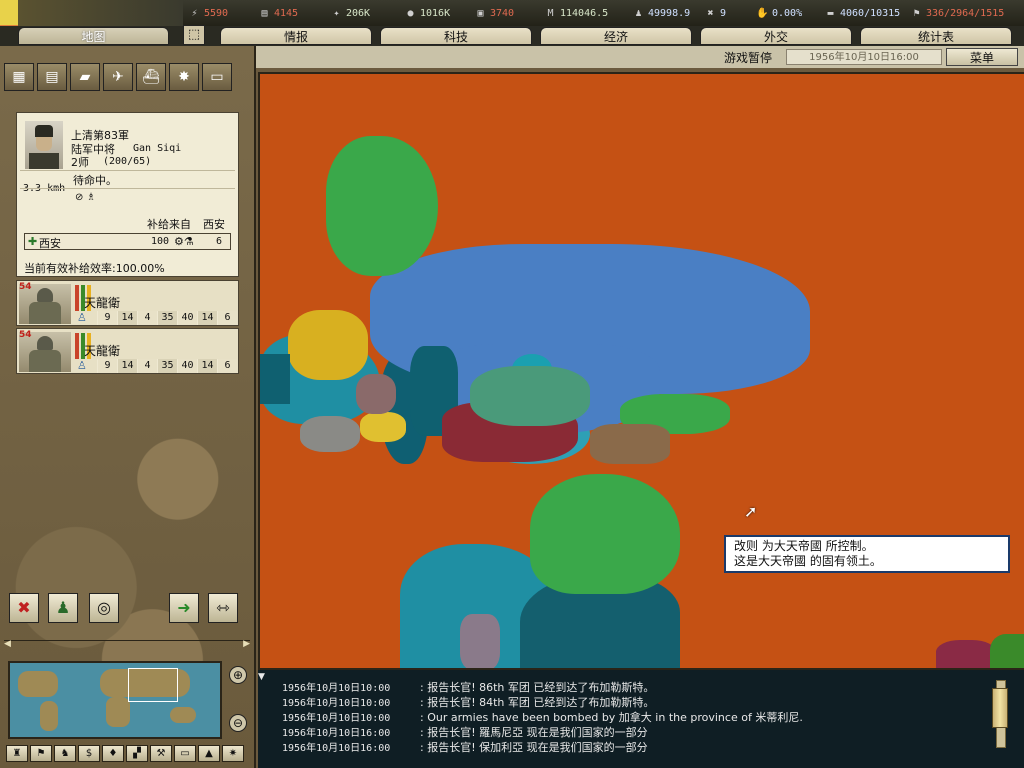 Image resolution: width=1024 pixels, height=768 pixels. I want to click on nation-banner, so click(100, 13).